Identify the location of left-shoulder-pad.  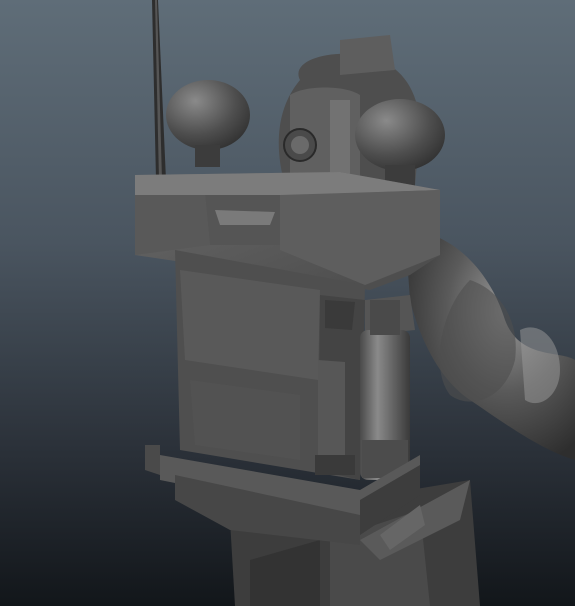
(208, 123).